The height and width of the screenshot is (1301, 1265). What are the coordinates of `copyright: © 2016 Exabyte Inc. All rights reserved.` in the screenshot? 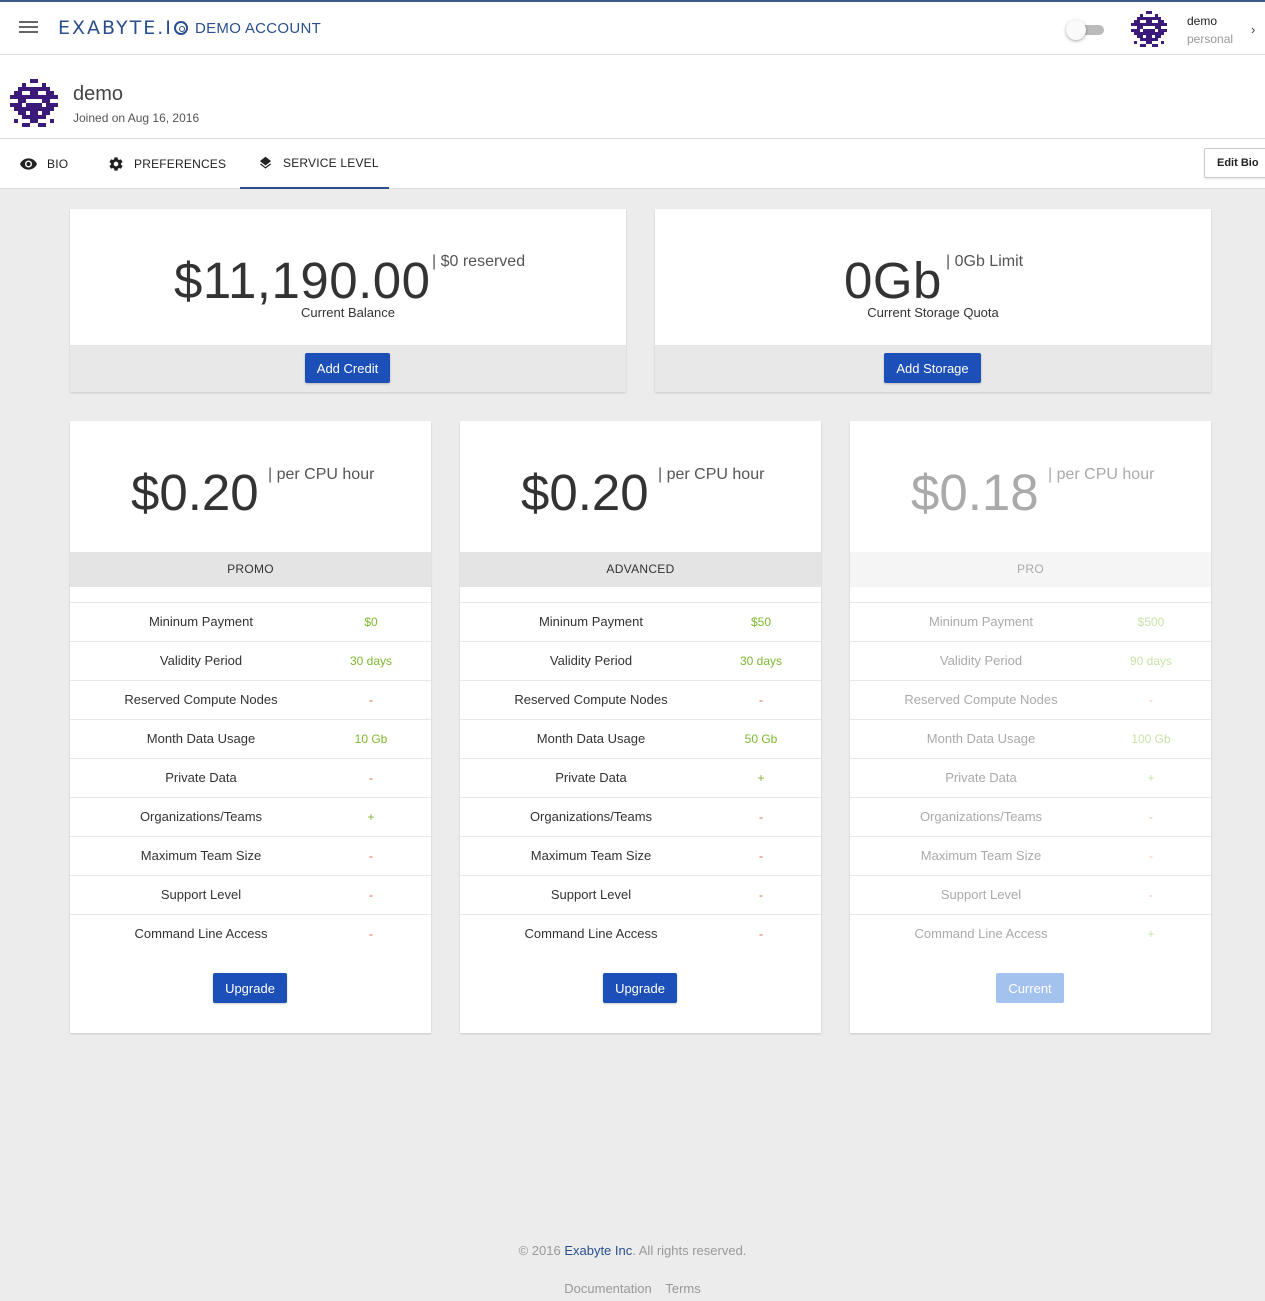 It's located at (632, 1250).